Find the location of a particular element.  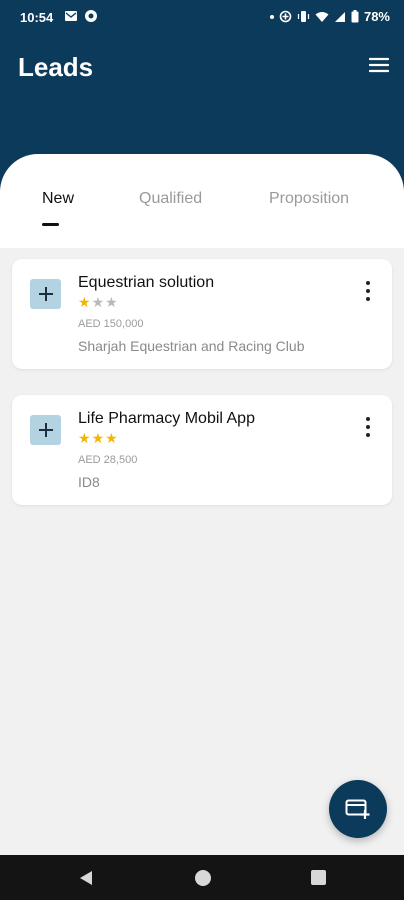

tabs-container: New Qualified Proposition is located at coordinates (202, 201).